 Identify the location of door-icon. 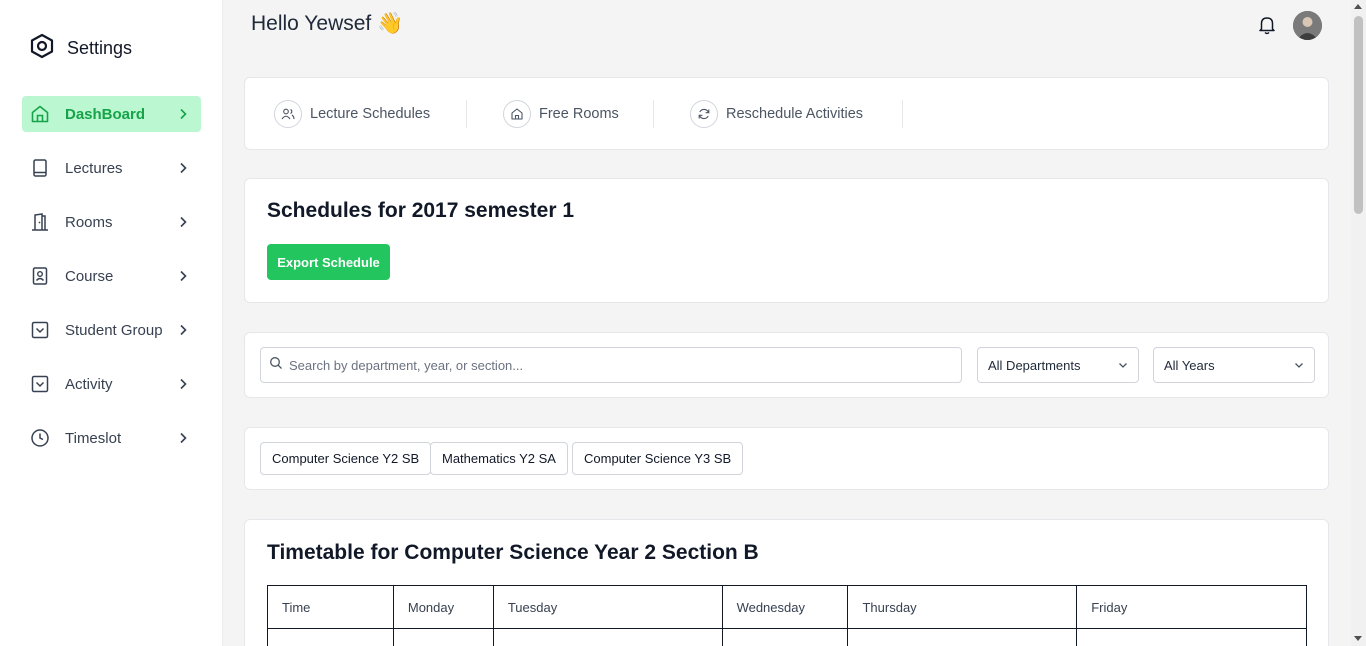
(40, 222).